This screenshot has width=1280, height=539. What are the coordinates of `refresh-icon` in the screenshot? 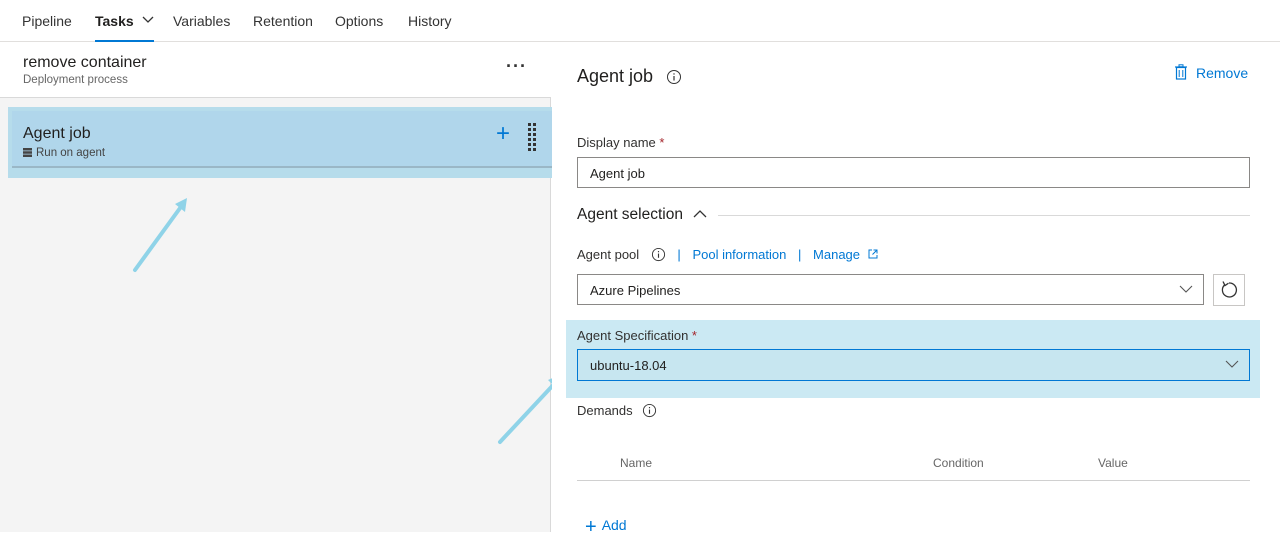 It's located at (1229, 289).